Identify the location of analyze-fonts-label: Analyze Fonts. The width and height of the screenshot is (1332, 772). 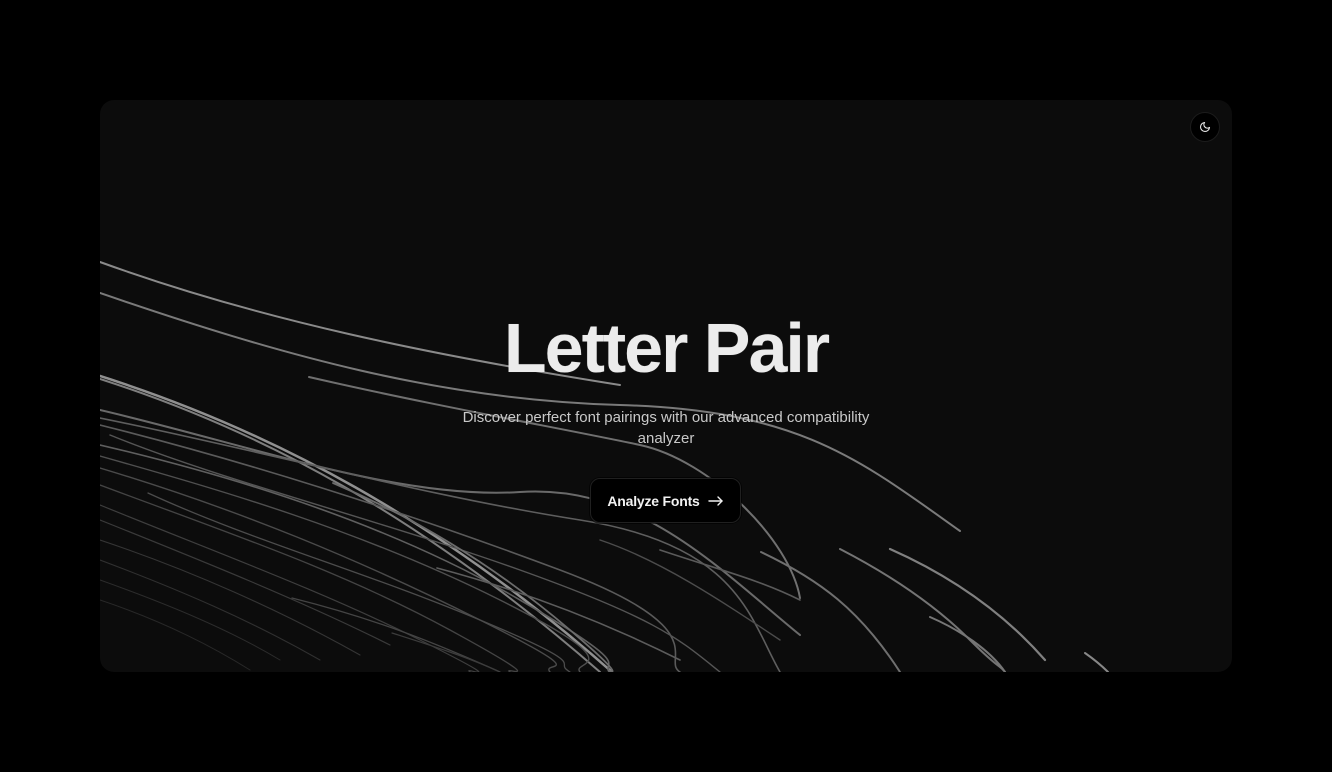
(653, 500).